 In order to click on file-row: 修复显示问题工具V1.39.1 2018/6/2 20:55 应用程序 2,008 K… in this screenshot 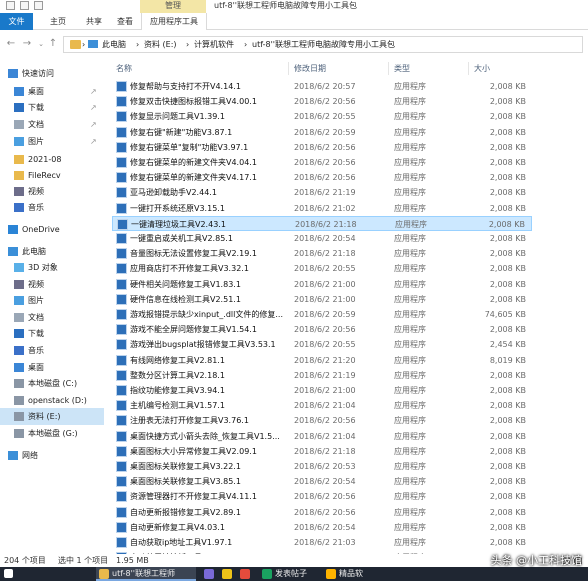, I will do `click(322, 116)`.